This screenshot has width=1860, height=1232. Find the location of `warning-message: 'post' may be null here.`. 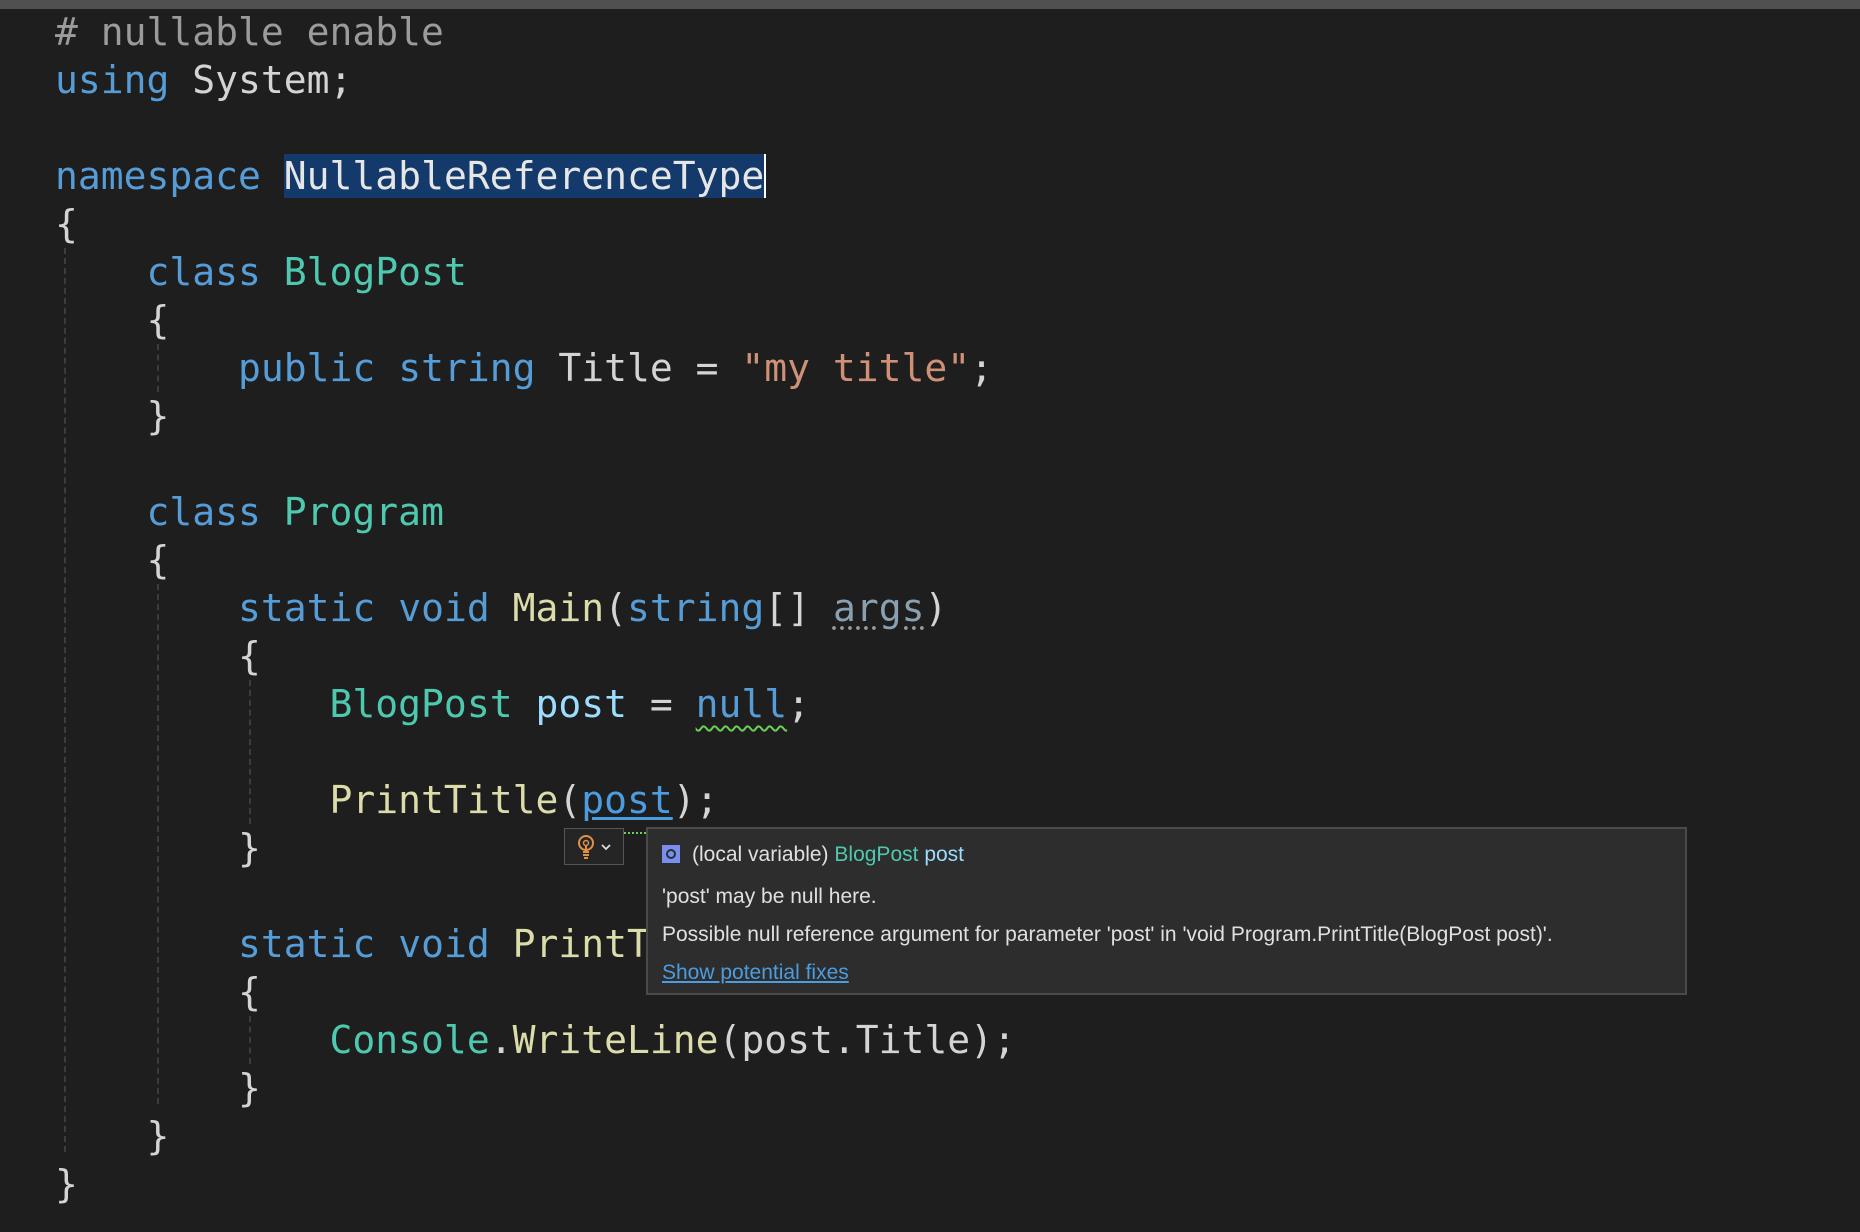

warning-message: 'post' may be null here. is located at coordinates (769, 896).